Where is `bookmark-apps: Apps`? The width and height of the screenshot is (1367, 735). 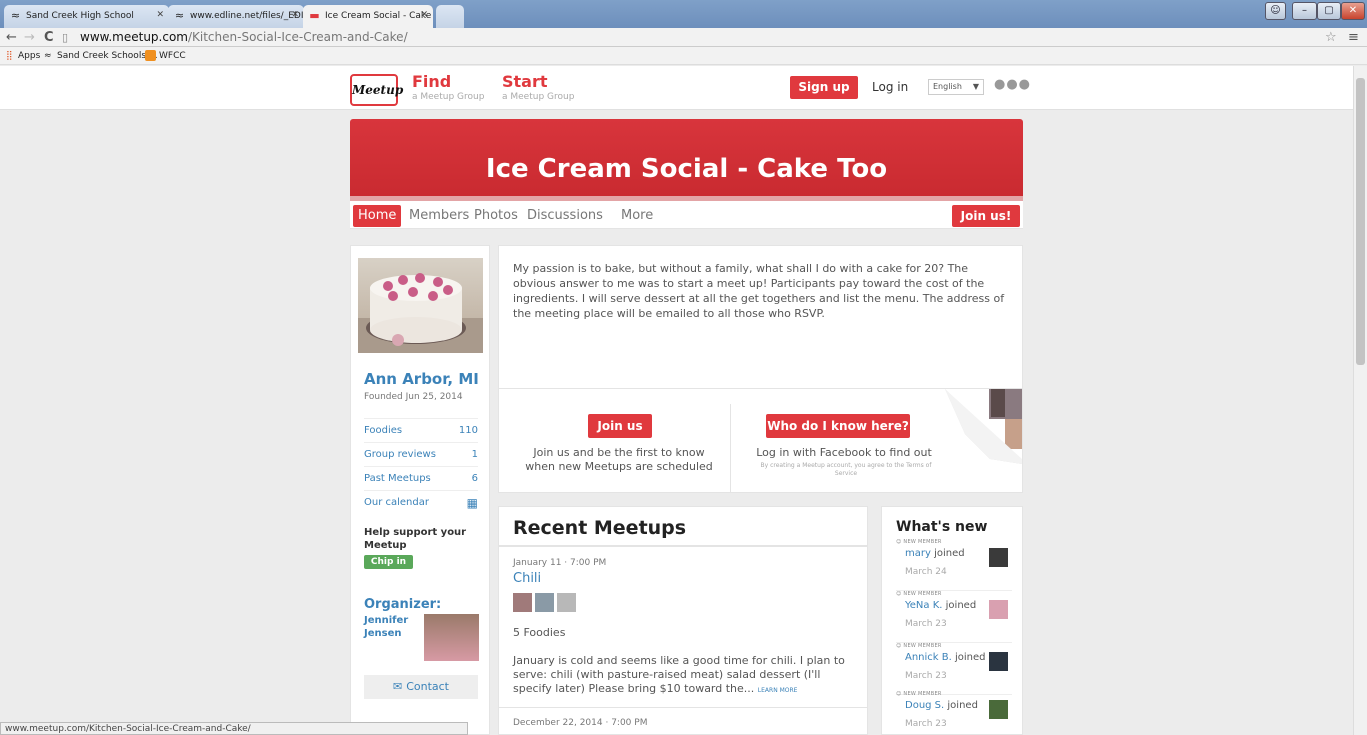
bookmark-apps: Apps is located at coordinates (29, 56).